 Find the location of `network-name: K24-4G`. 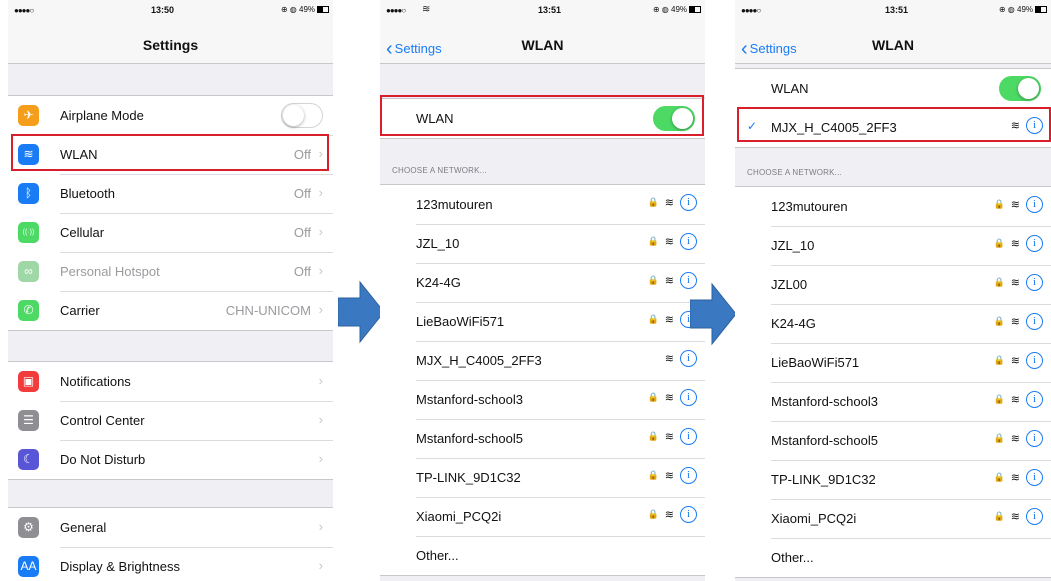

network-name: K24-4G is located at coordinates (793, 323).